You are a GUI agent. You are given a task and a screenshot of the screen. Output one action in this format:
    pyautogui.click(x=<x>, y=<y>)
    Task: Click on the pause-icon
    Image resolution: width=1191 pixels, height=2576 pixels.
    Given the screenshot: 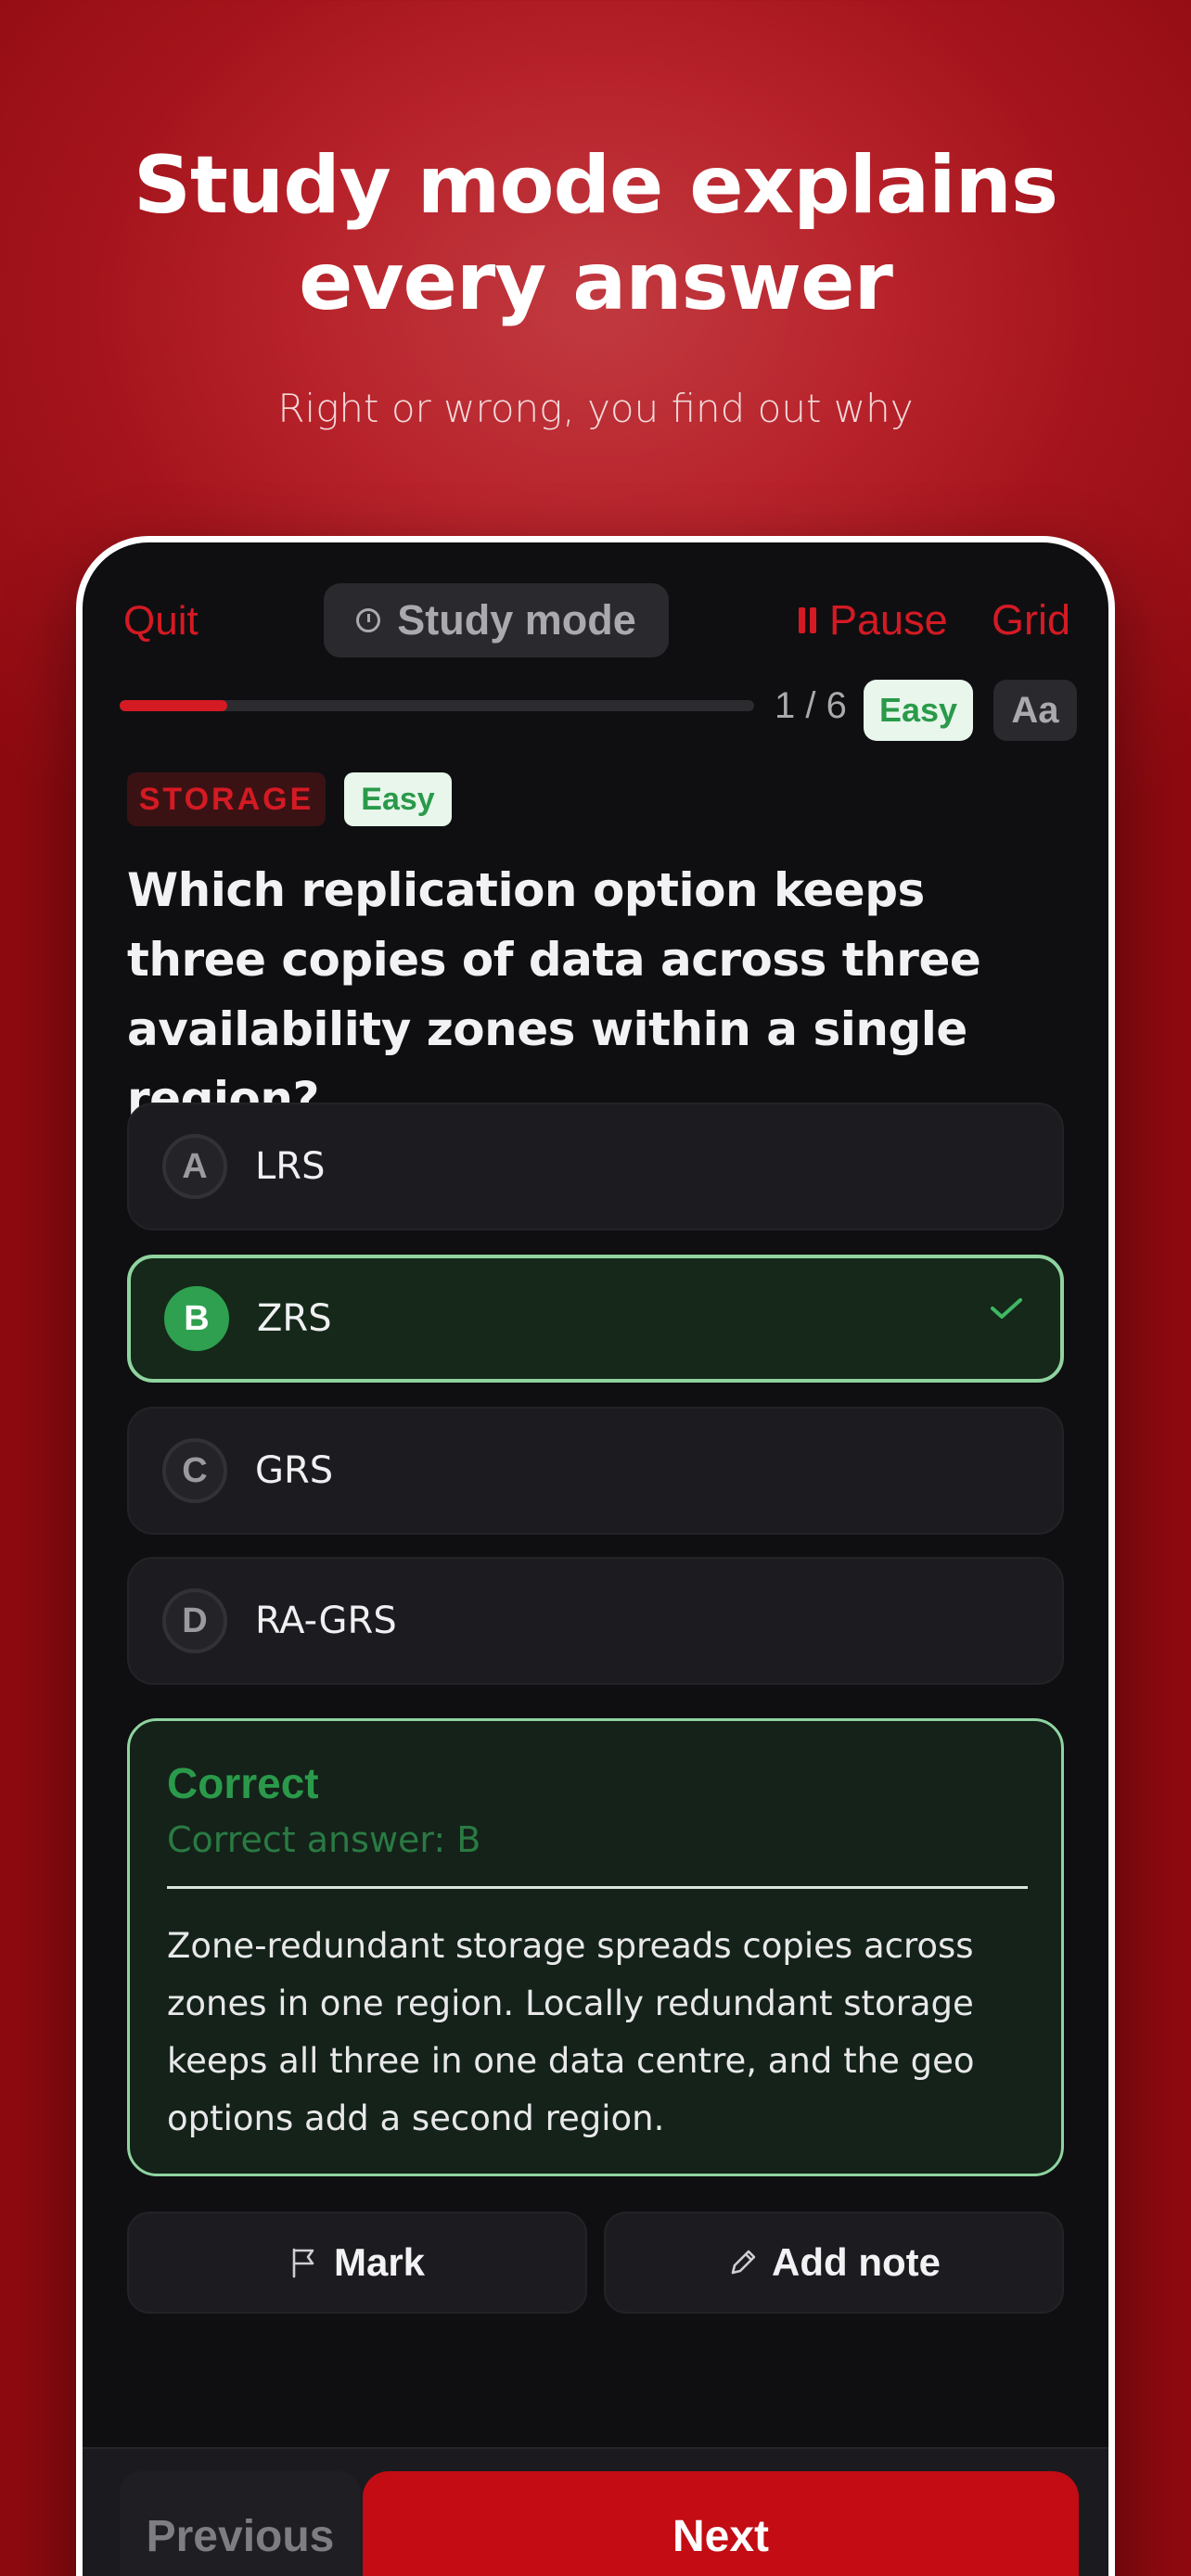 What is the action you would take?
    pyautogui.click(x=807, y=620)
    